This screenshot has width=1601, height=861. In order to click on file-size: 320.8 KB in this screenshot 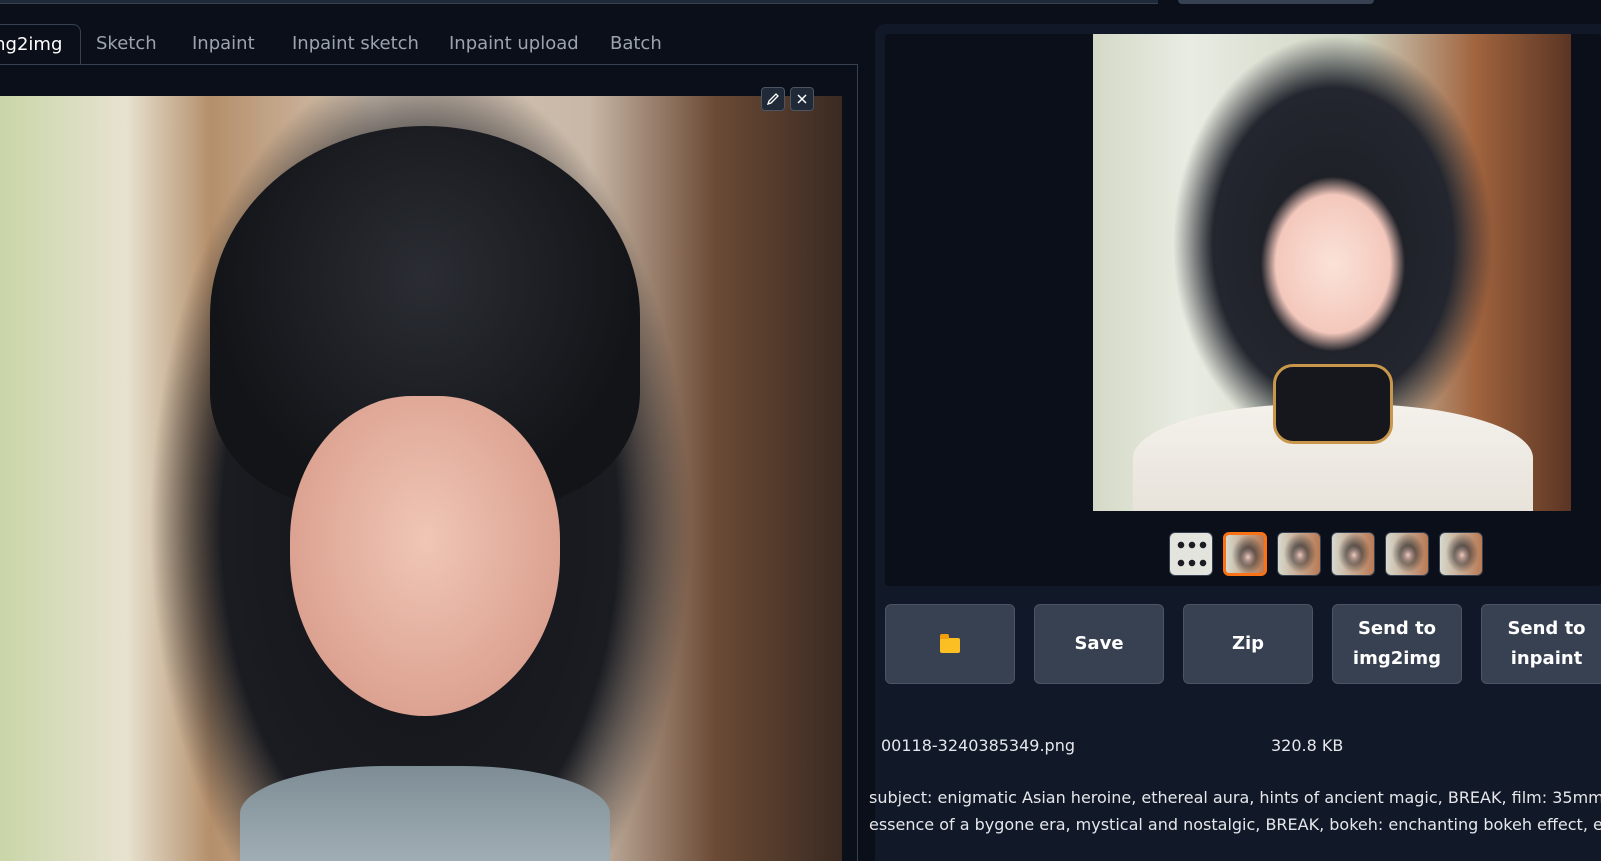, I will do `click(1307, 745)`.